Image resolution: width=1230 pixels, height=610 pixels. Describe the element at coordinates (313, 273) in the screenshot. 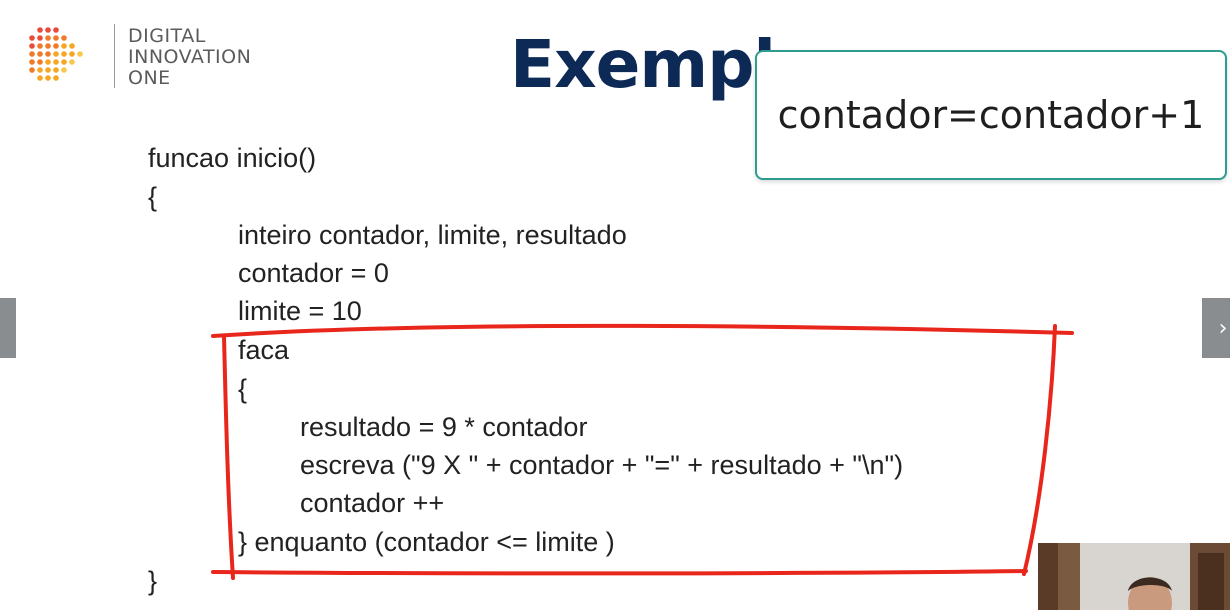

I see `code-line: contador = 0` at that location.